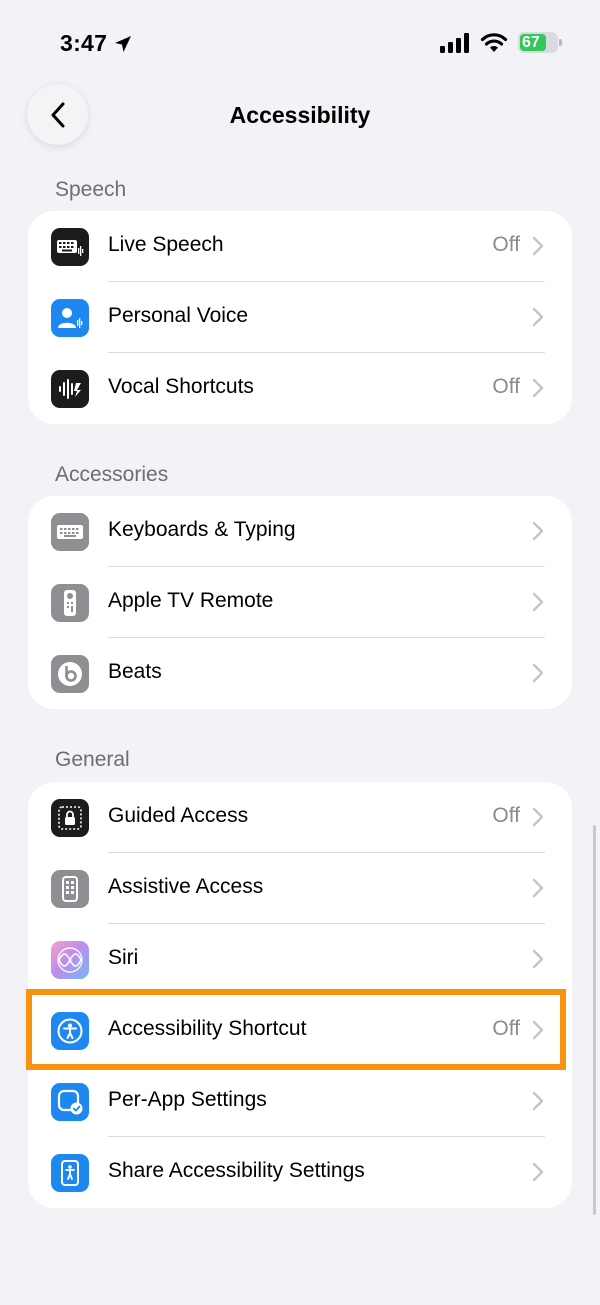  I want to click on settings-group-accessories: Keyboards & Typing Apple TV Remote Beats, so click(300, 602).